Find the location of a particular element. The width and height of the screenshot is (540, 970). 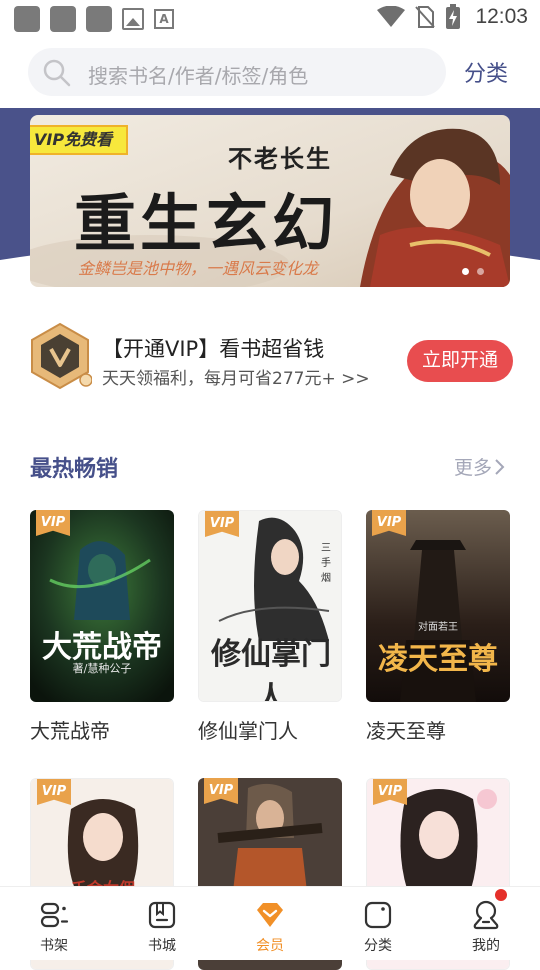

vip-promo-description: 天天领福利，每月可省277元+ >> is located at coordinates (236, 376).